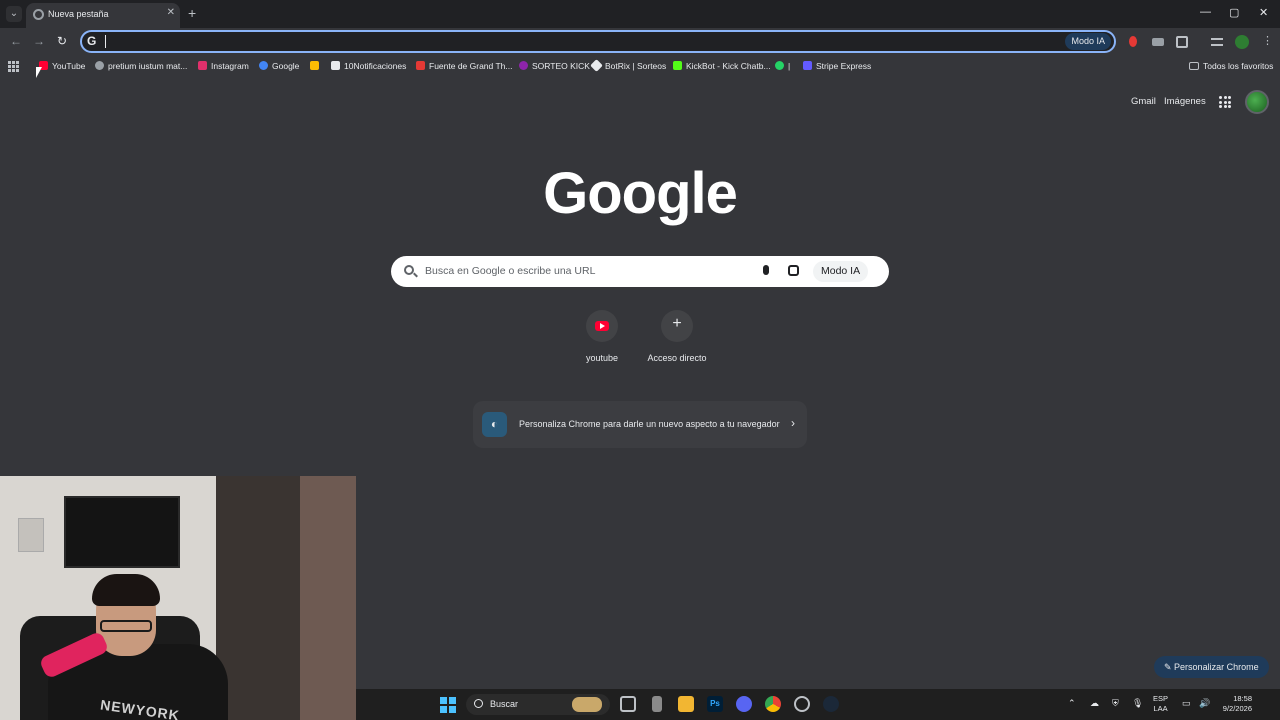  Describe the element at coordinates (793, 270) in the screenshot. I see `google-lens-icon` at that location.